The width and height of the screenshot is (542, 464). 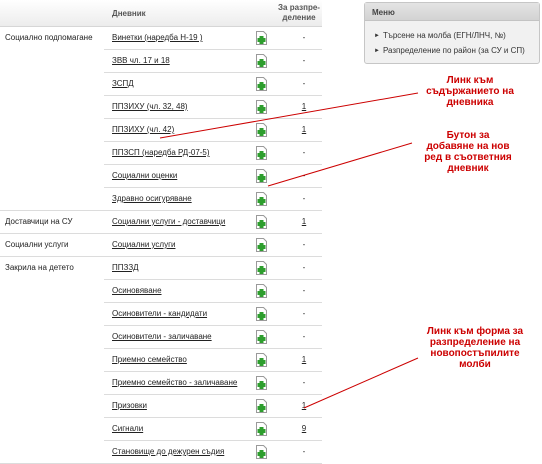 What do you see at coordinates (468, 135) in the screenshot?
I see `annotation-text: Бутон за` at bounding box center [468, 135].